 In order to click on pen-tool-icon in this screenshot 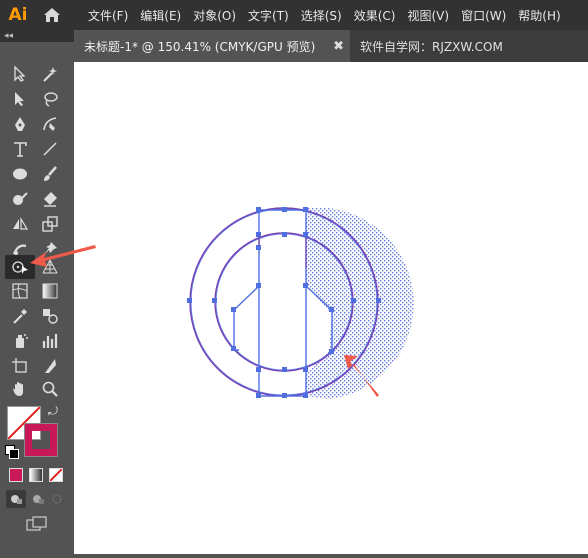, I will do `click(20, 124)`.